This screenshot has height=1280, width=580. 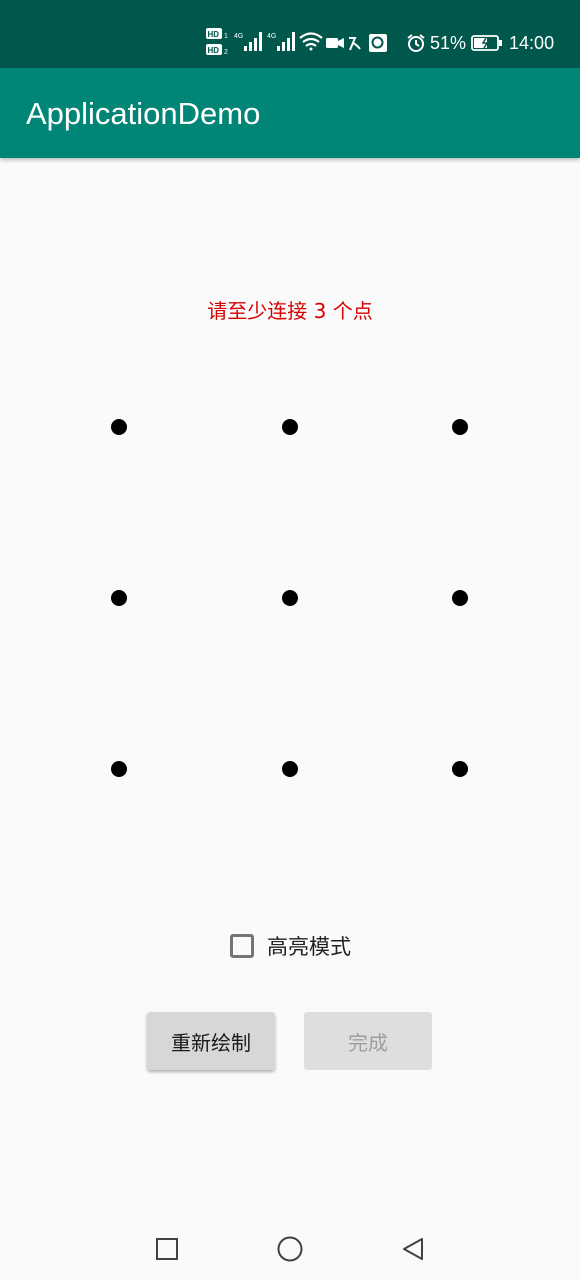 What do you see at coordinates (355, 44) in the screenshot?
I see `bluetooth-icon` at bounding box center [355, 44].